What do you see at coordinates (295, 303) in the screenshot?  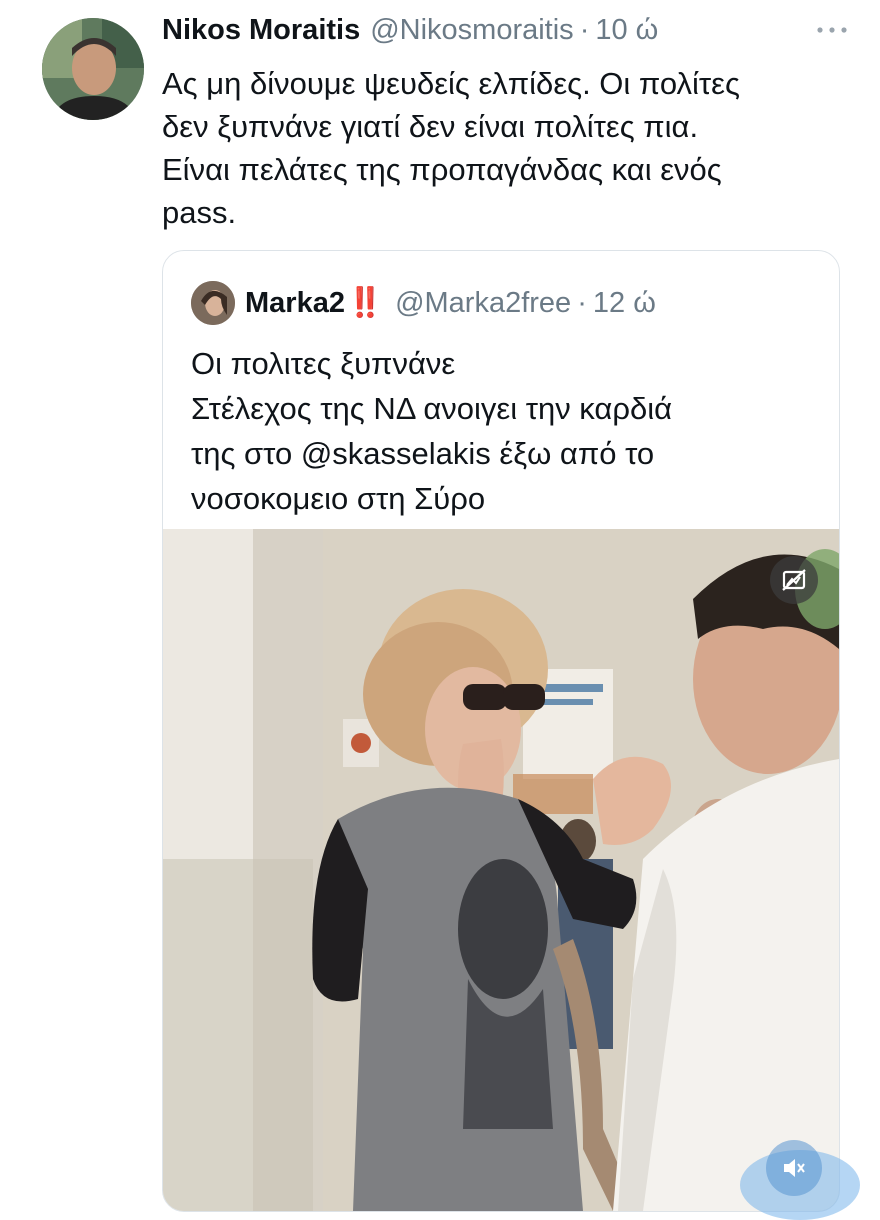 I see `quoted-author-name: Marka2` at bounding box center [295, 303].